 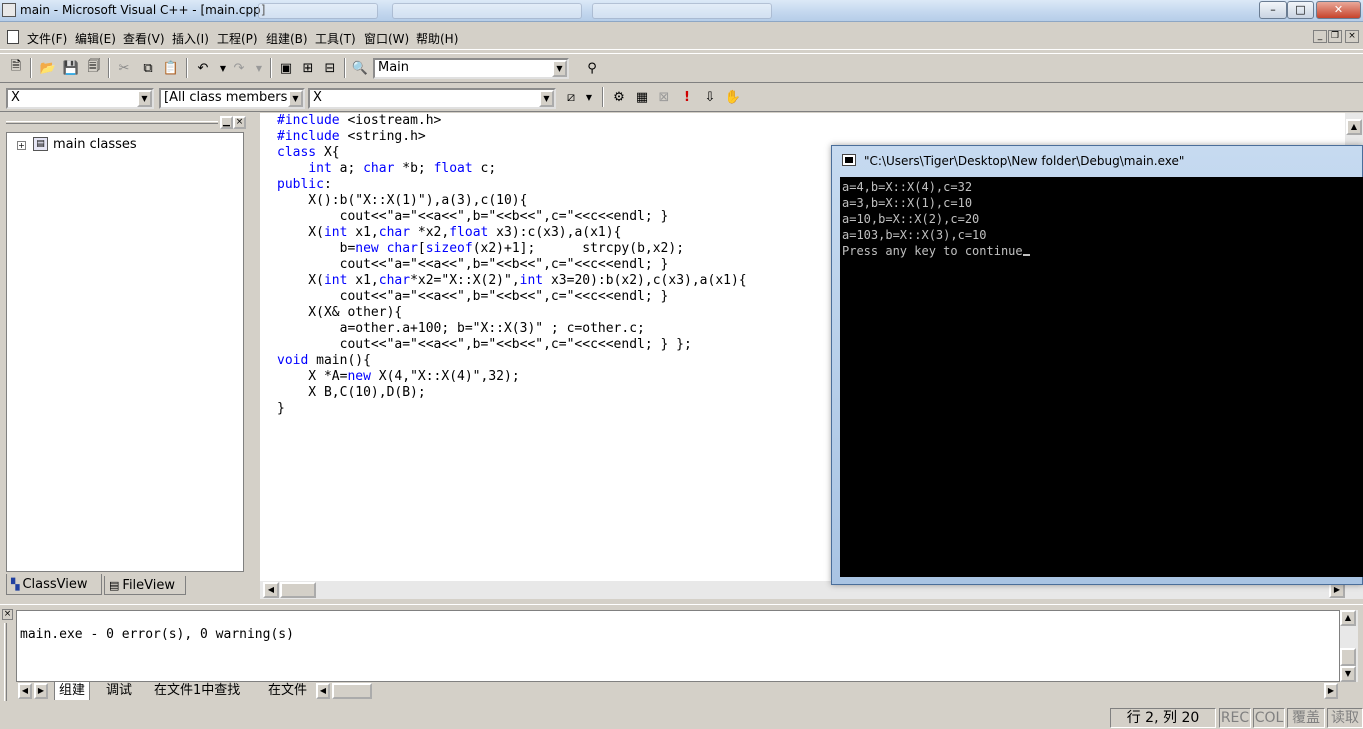 I want to click on menu-build: 组建(B), so click(x=287, y=38).